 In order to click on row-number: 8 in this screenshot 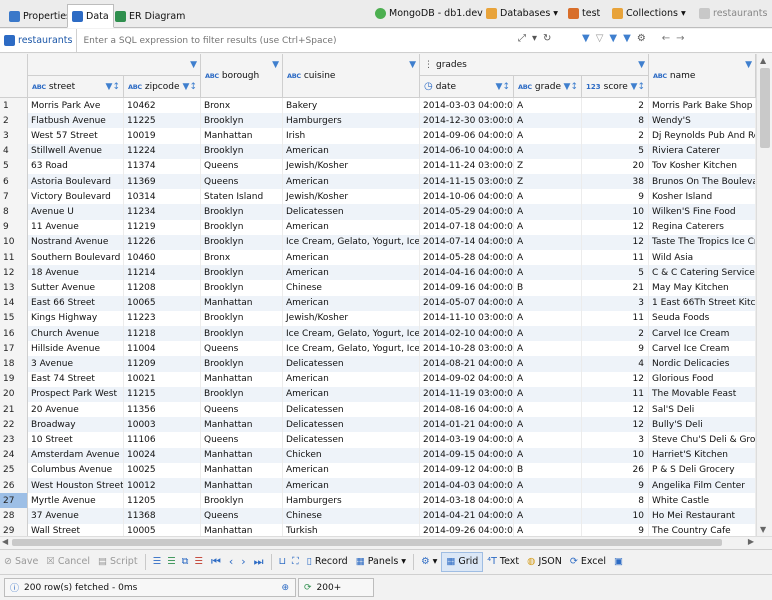, I will do `click(14, 212)`.